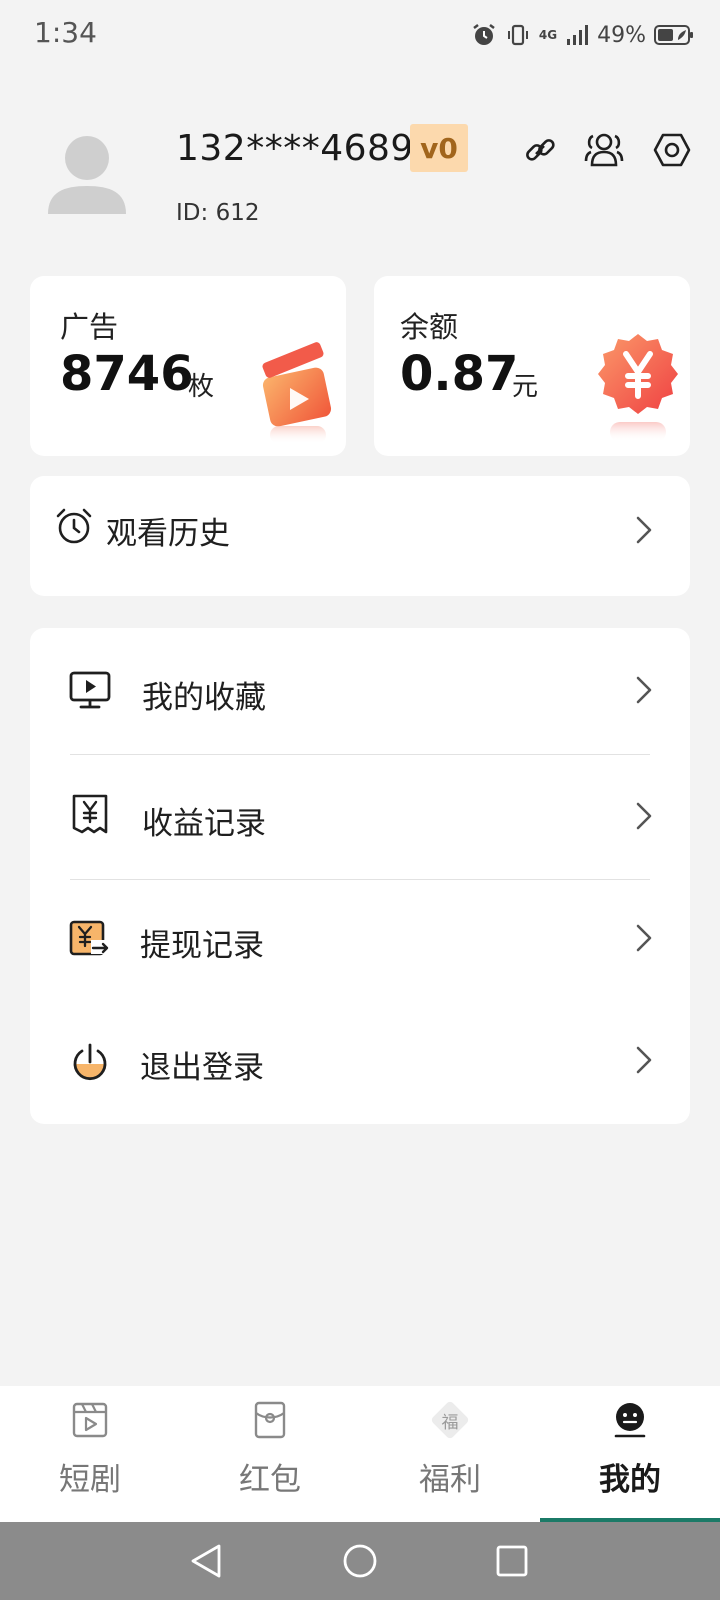 The image size is (720, 1600). What do you see at coordinates (90, 1420) in the screenshot?
I see `video-icon` at bounding box center [90, 1420].